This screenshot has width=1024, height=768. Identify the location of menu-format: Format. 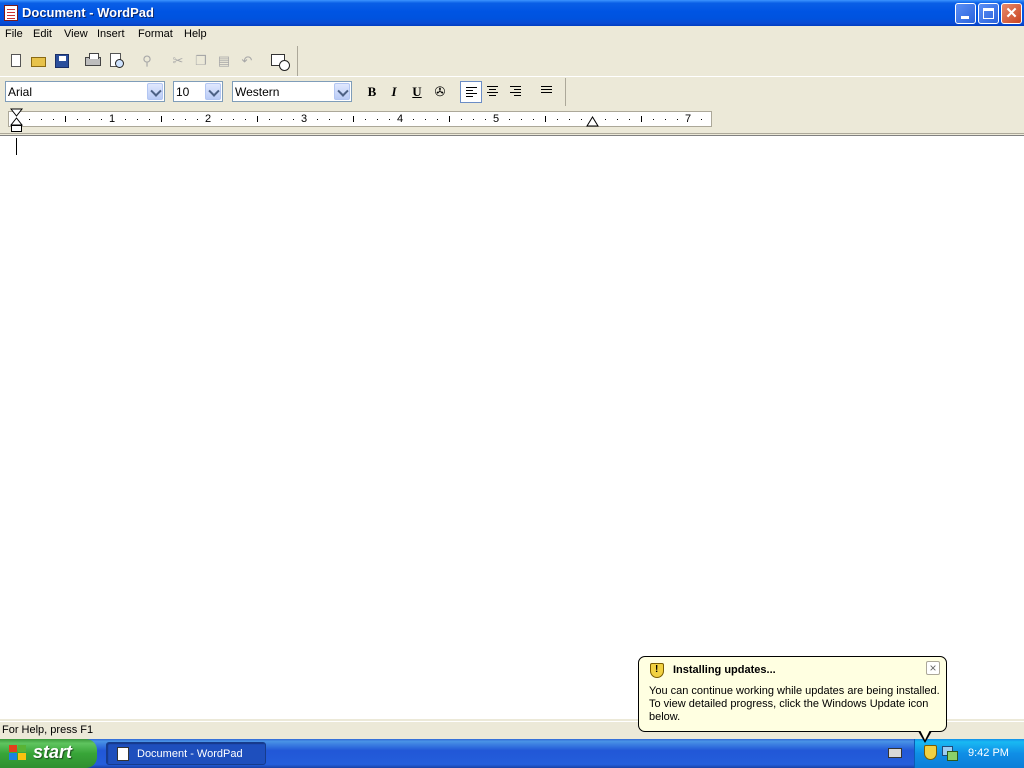
(155, 34).